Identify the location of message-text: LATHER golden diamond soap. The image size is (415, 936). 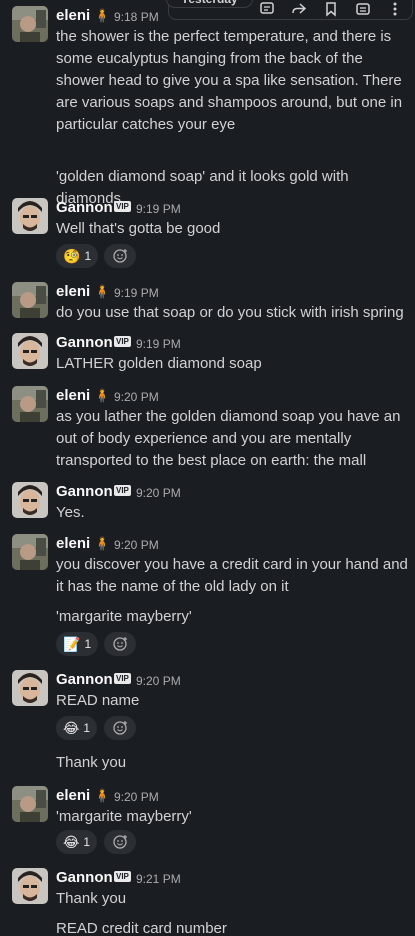
(159, 363).